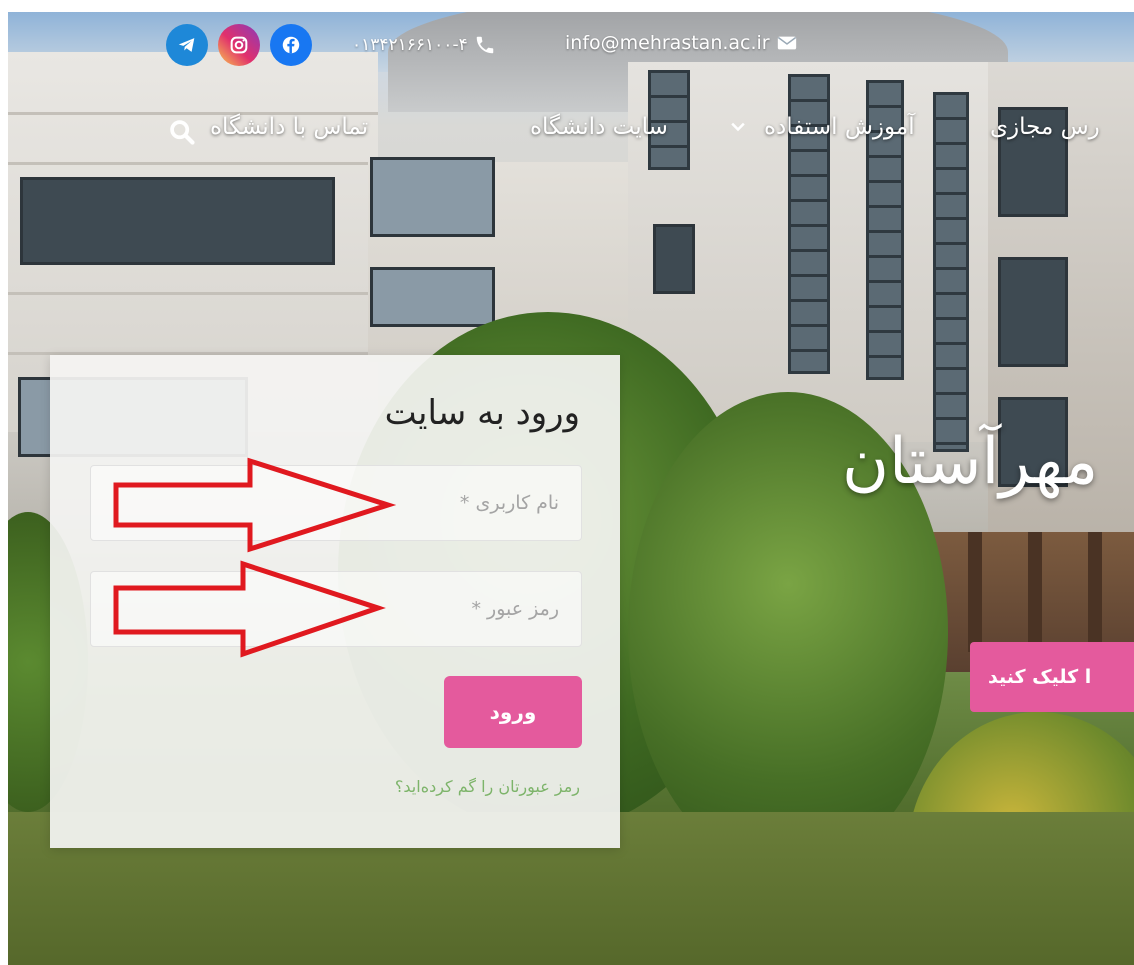 The width and height of the screenshot is (1134, 965). I want to click on nav-item-contact-university: تماس با دانشگاه, so click(289, 127).